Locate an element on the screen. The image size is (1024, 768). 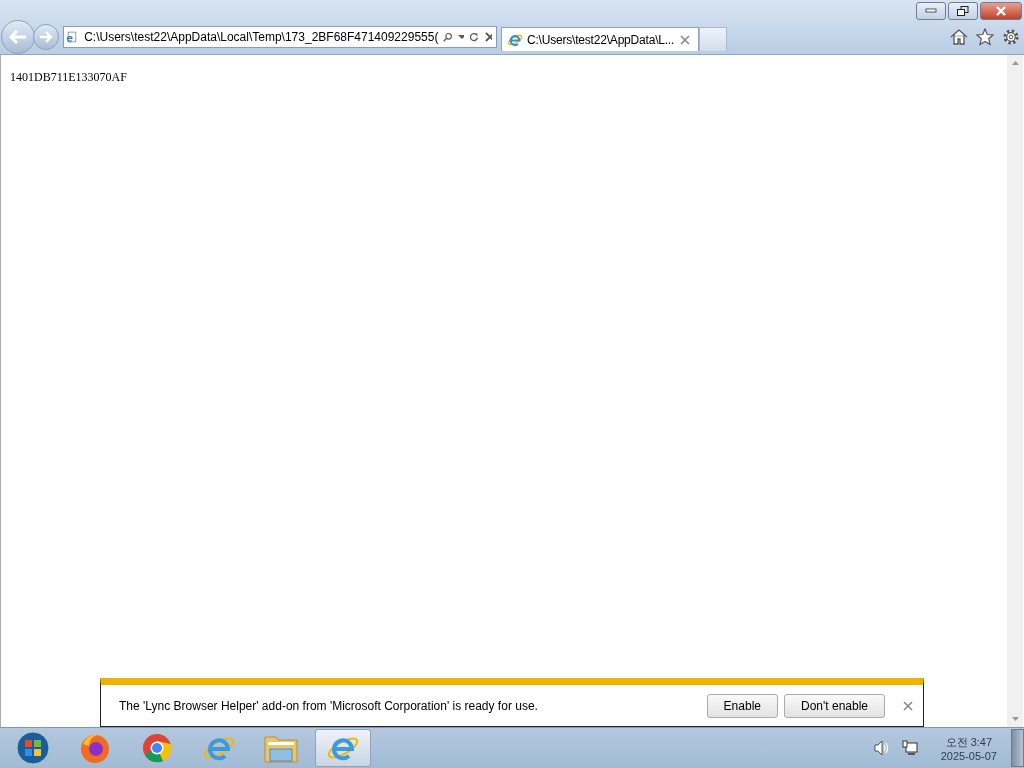
clock: 오전 3:47 2025-05-07 is located at coordinates (968, 748).